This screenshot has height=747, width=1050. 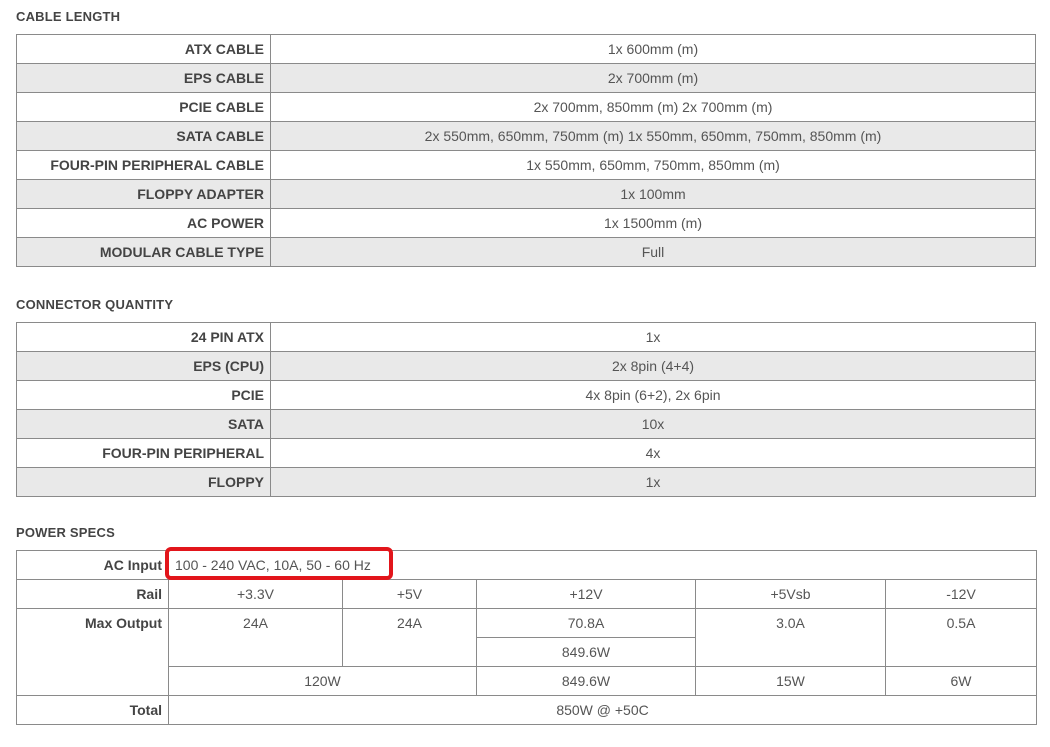 I want to click on table-row: ATX CABLE 1x 600mm (m), so click(x=526, y=49).